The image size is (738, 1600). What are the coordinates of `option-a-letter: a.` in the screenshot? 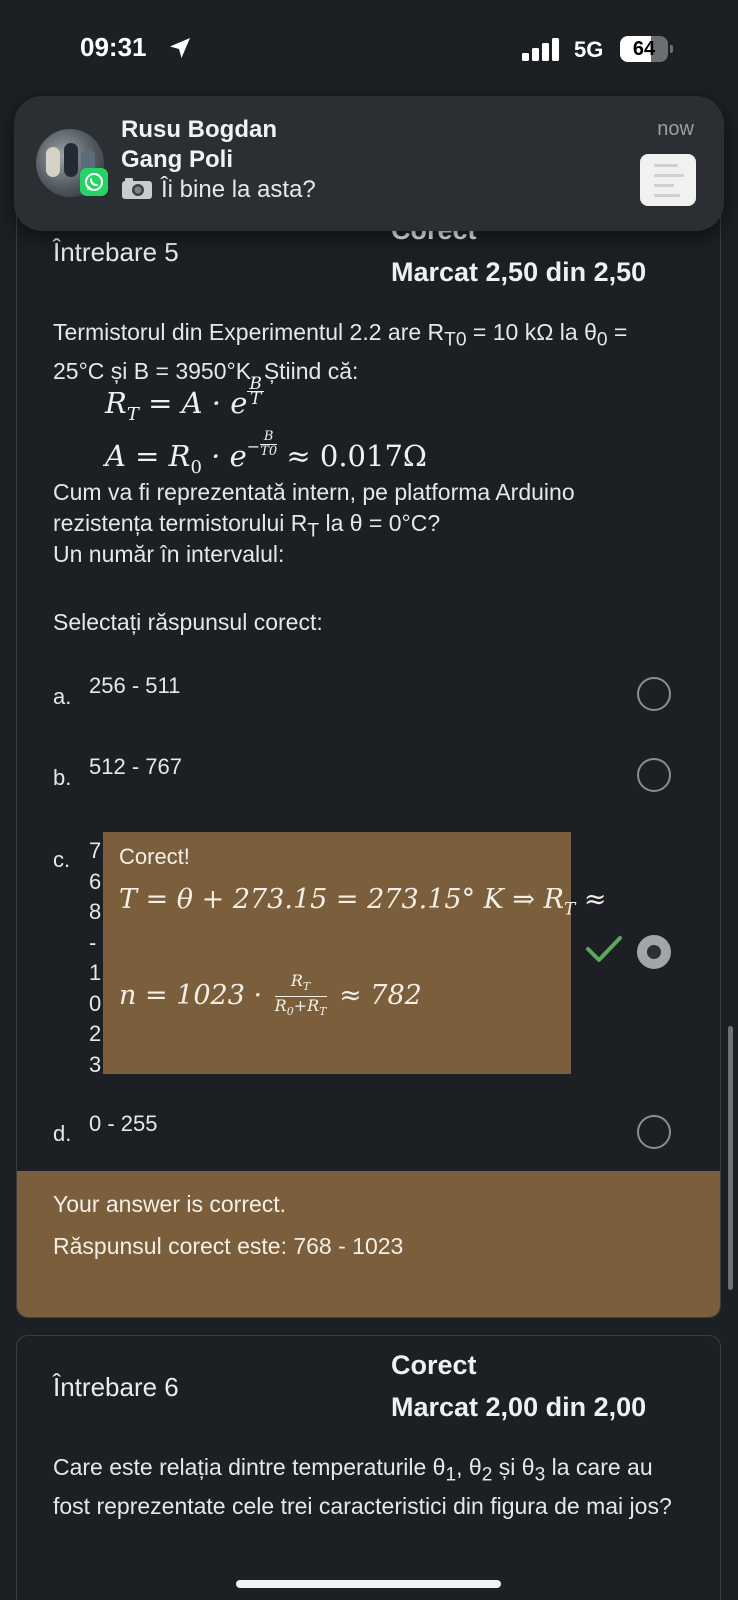 It's located at (62, 696).